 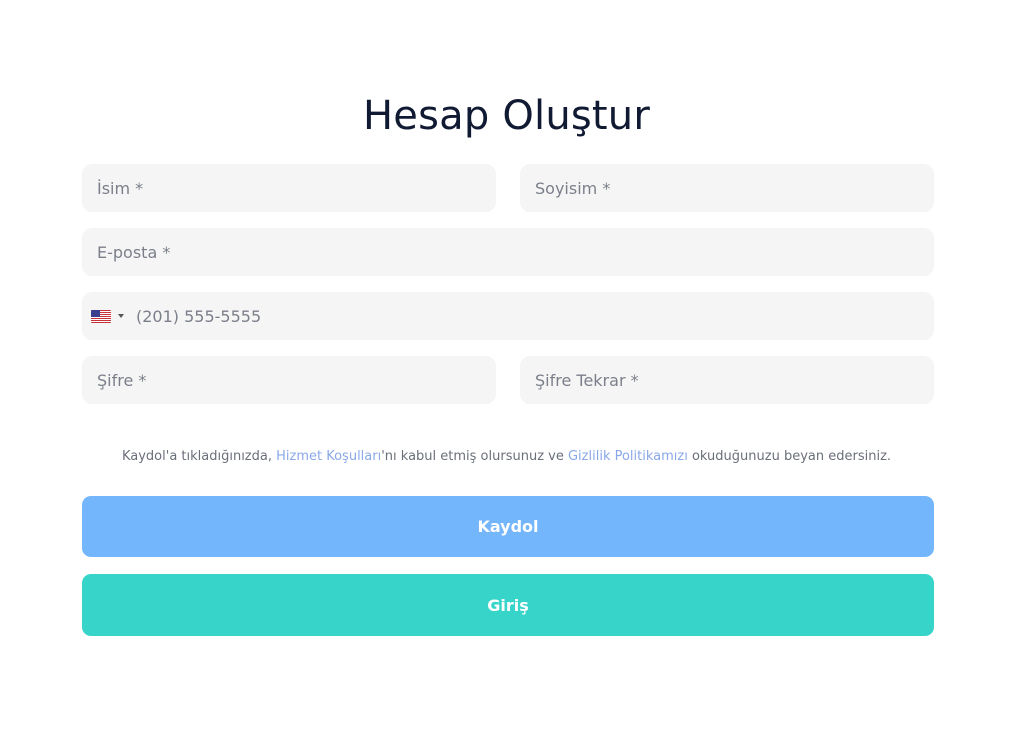 I want to click on privacy-policy-link: Gizlilik Politikamızı, so click(x=628, y=456).